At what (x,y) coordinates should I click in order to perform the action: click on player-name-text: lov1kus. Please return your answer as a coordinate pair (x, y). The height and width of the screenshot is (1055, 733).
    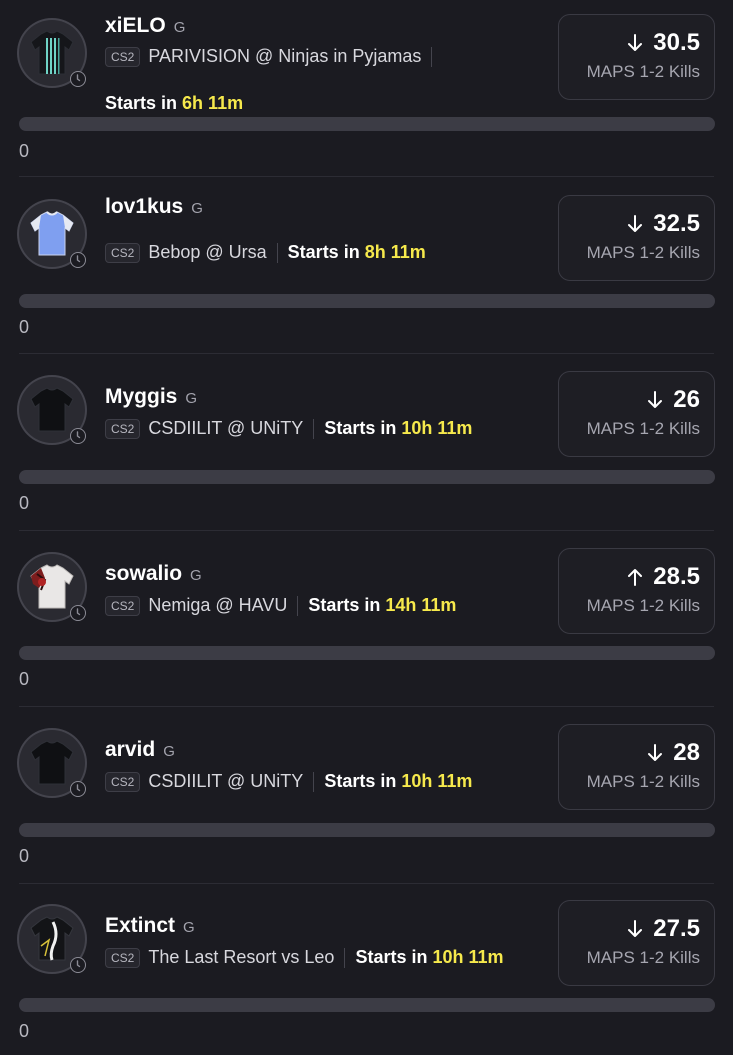
    Looking at the image, I should click on (144, 206).